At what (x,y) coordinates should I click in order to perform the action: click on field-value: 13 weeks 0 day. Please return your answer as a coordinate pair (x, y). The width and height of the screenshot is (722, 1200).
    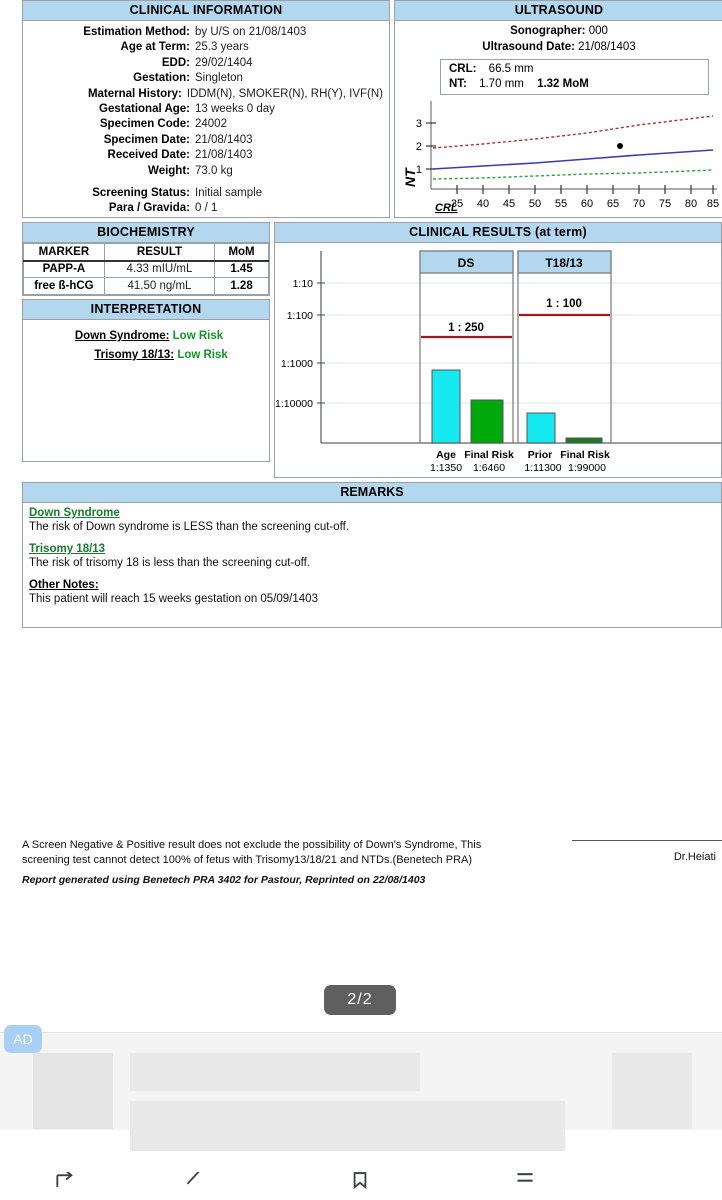
    Looking at the image, I should click on (235, 109).